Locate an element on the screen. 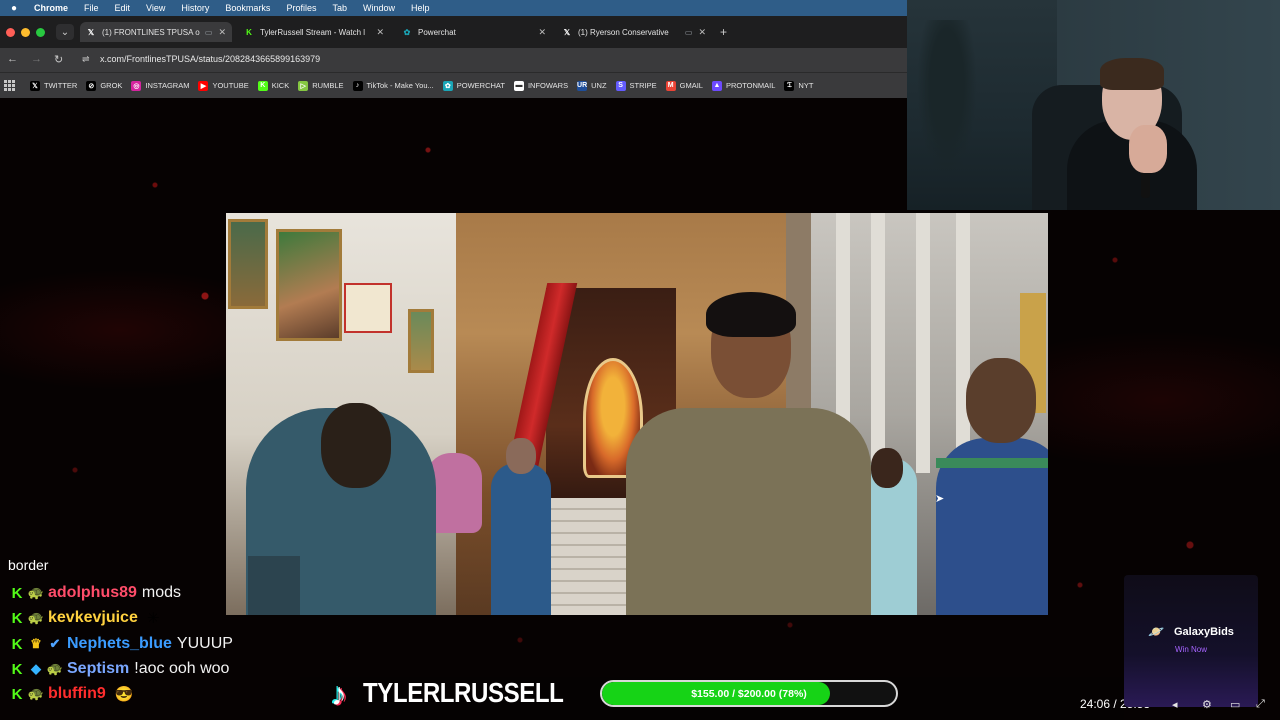 This screenshot has width=1280, height=720. minimize-window-button is located at coordinates (25, 32).